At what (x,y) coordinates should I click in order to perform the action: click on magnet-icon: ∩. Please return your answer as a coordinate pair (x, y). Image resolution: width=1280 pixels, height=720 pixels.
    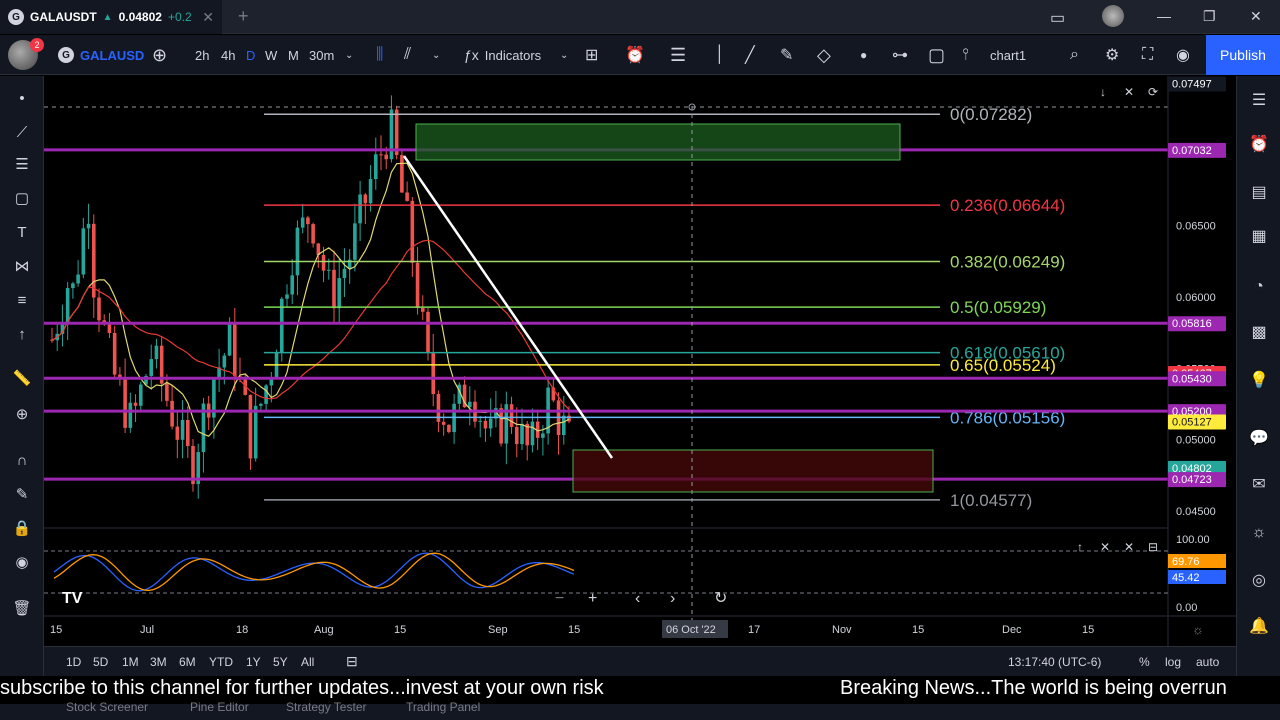
    Looking at the image, I should click on (22, 461).